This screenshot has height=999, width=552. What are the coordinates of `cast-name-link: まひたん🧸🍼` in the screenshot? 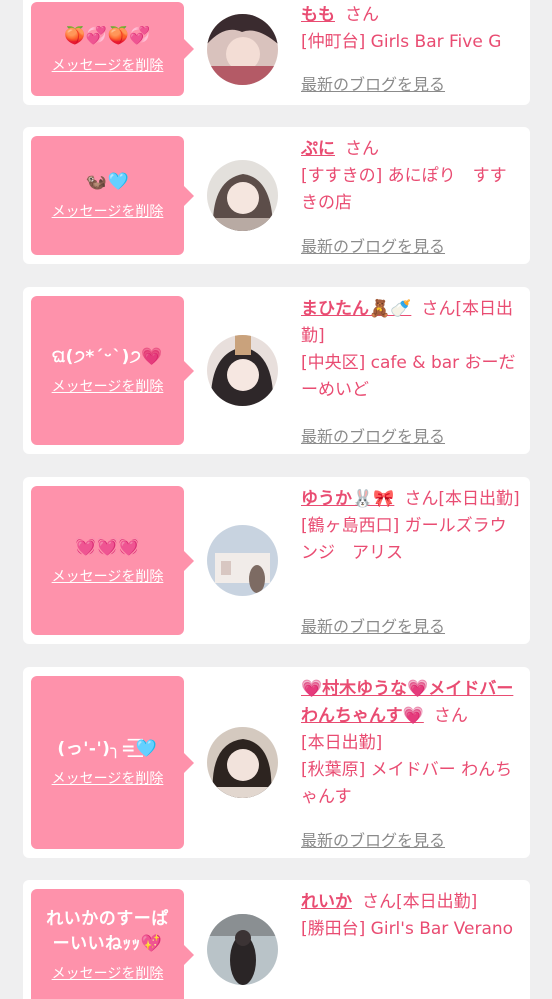 It's located at (356, 309).